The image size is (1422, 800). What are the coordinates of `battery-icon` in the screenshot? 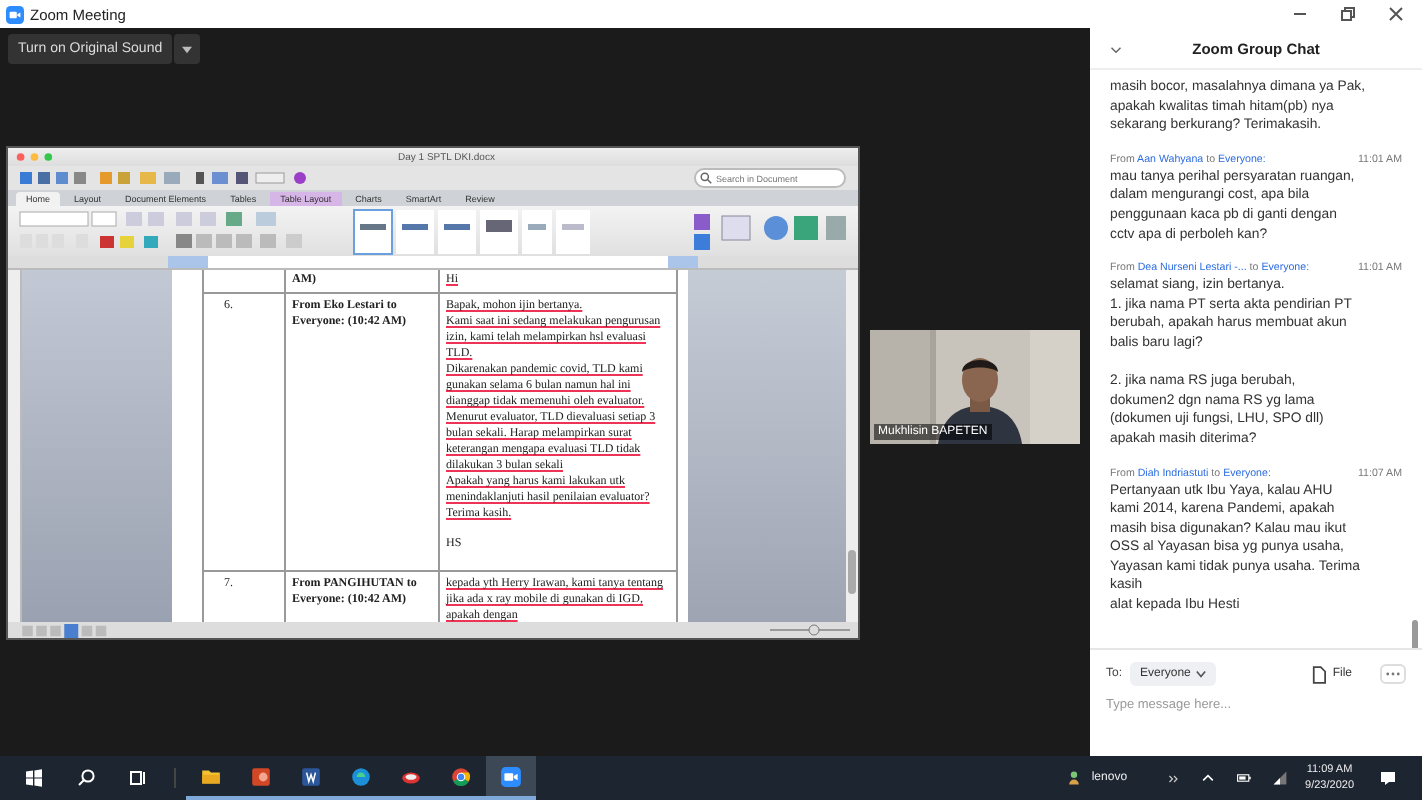 It's located at (1243, 778).